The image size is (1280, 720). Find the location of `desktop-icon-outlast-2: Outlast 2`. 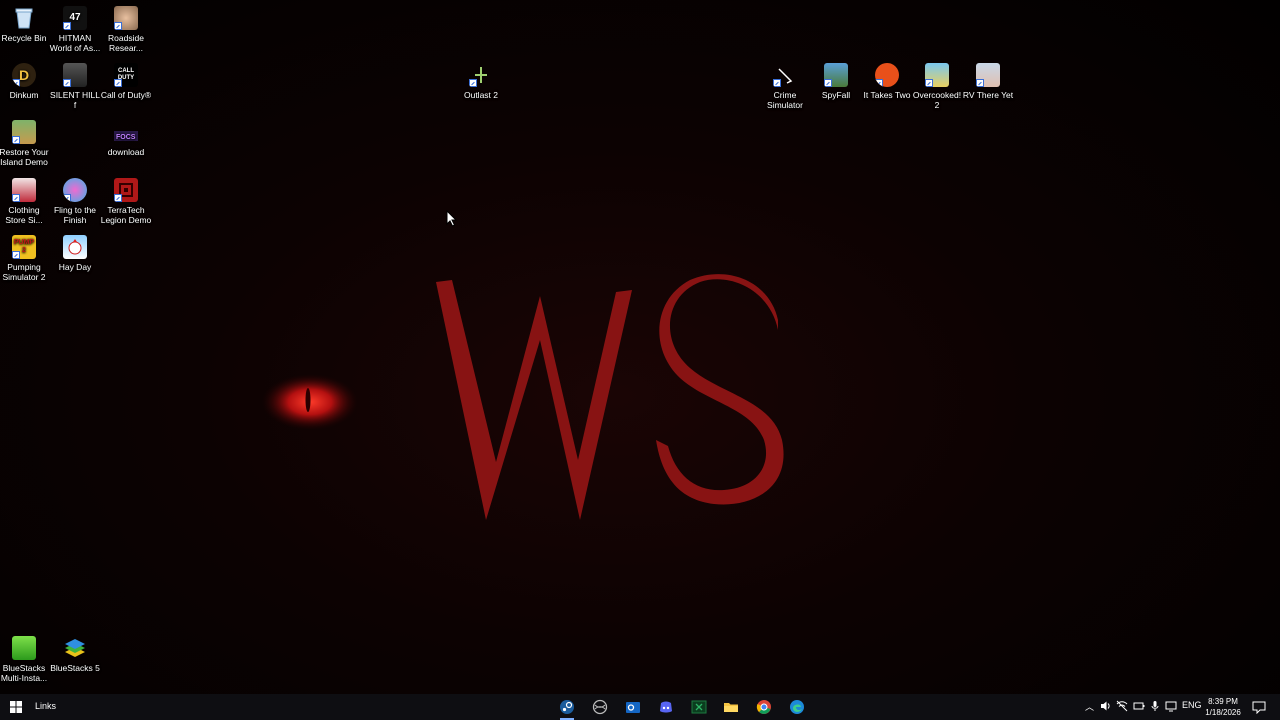

desktop-icon-outlast-2: Outlast 2 is located at coordinates (481, 81).